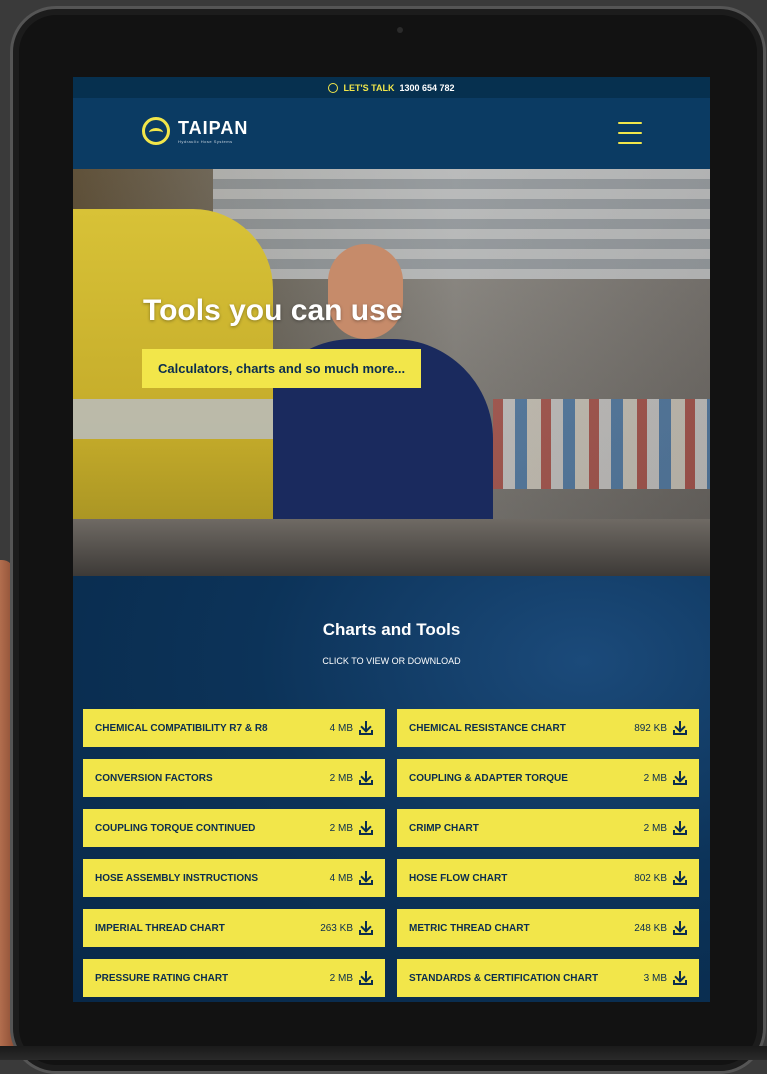  Describe the element at coordinates (521, 878) in the screenshot. I see `download-item-name: HOSE FLOW CHART` at that location.